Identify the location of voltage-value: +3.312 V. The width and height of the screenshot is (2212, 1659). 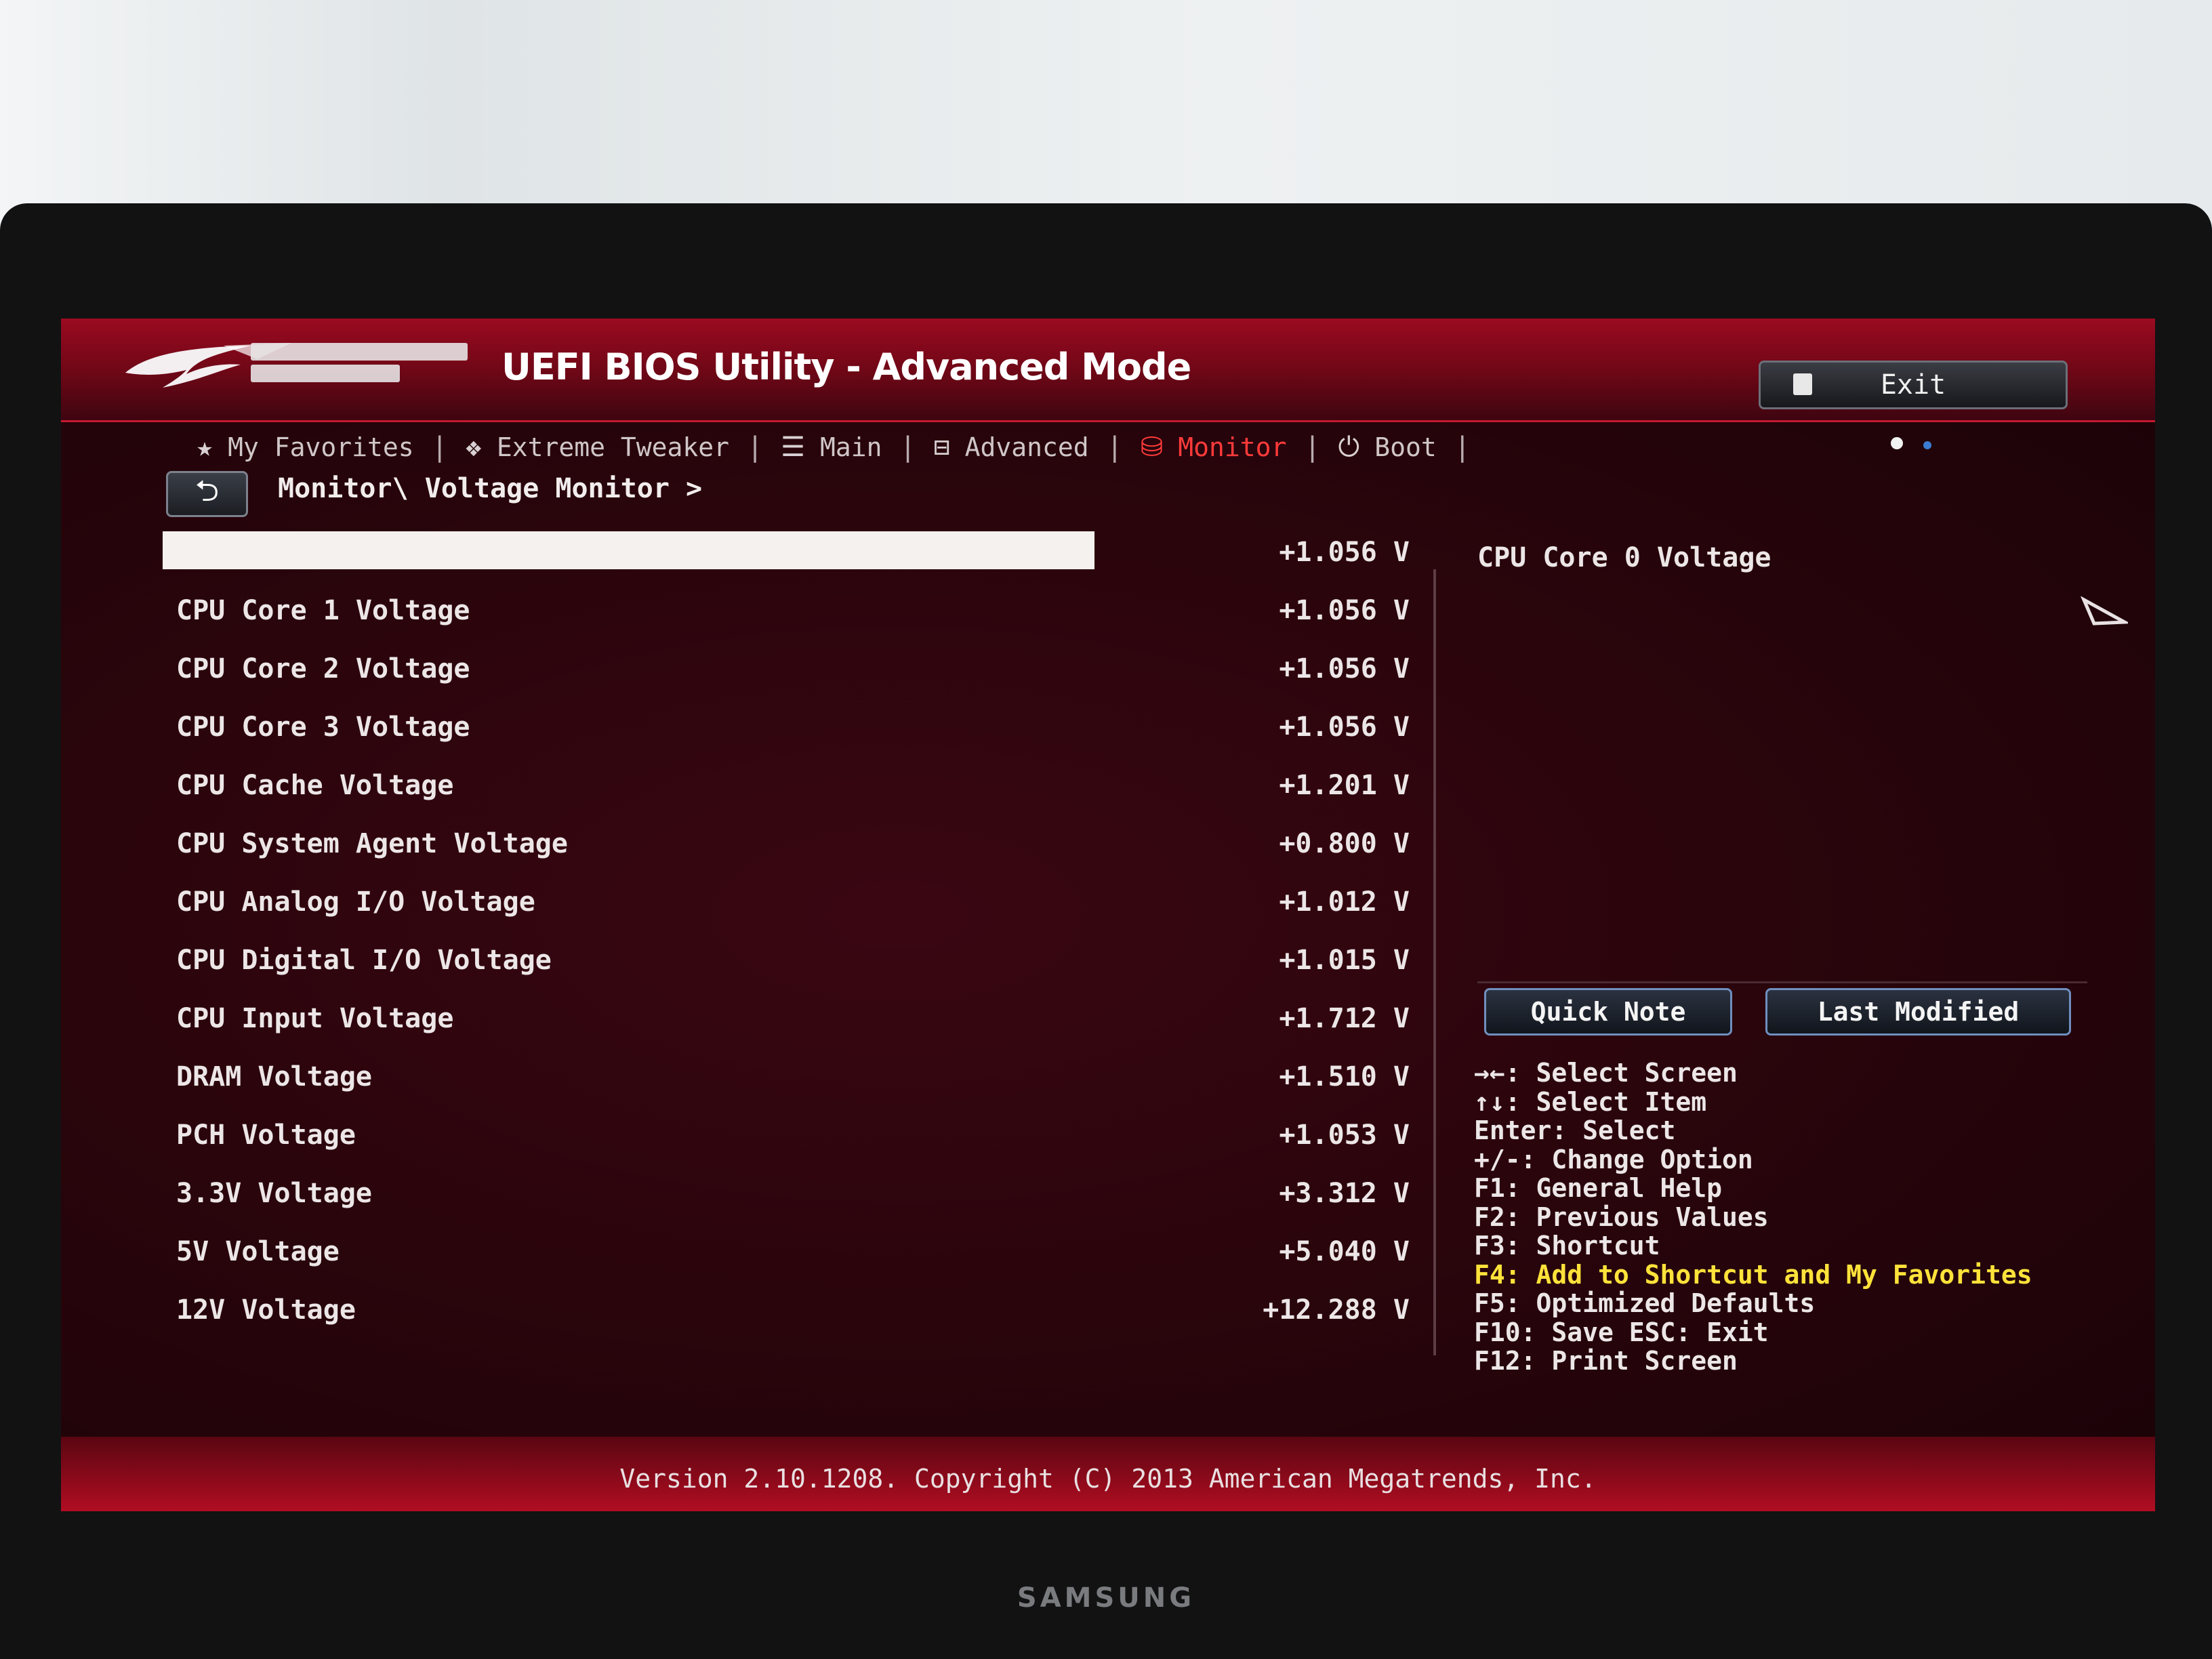
(1344, 1193).